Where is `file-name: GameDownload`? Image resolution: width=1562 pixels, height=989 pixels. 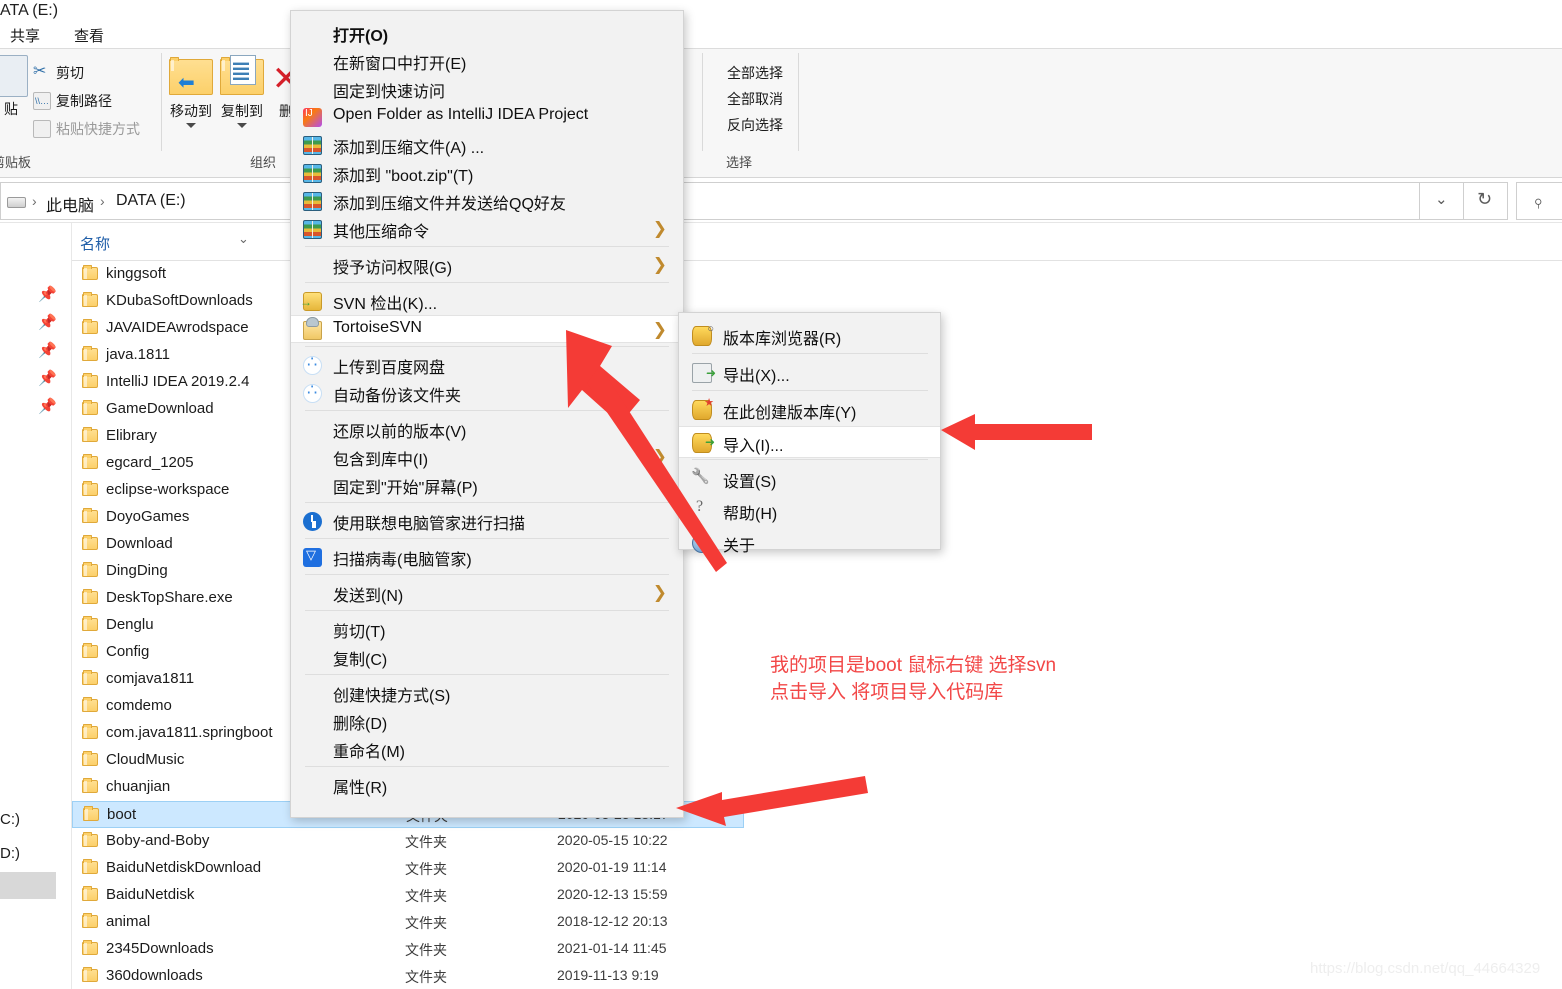 file-name: GameDownload is located at coordinates (160, 408).